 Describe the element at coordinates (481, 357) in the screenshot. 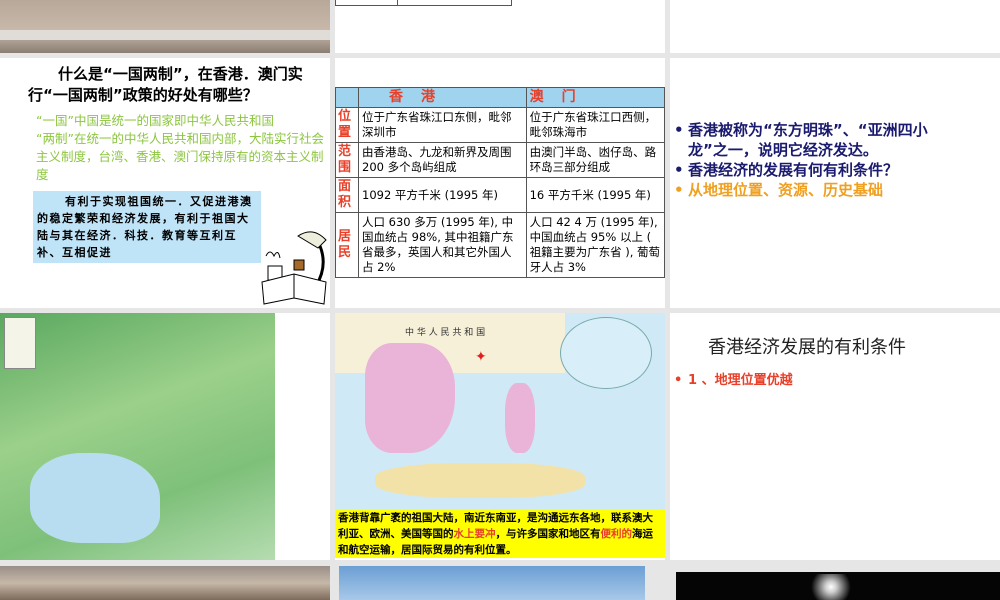

I see `hong-kong-marker-icon: ✦` at that location.